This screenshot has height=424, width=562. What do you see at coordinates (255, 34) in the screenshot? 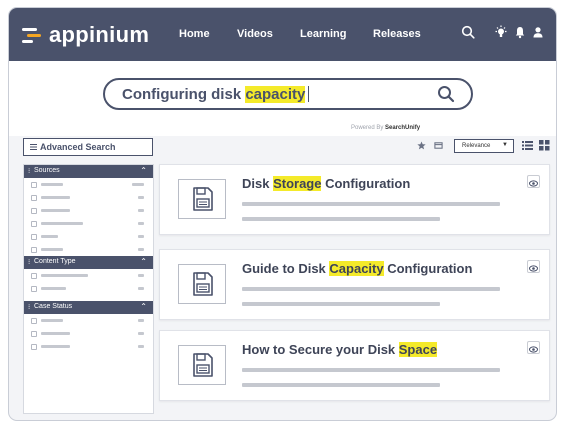
I see `nav-link-videos: Videos` at bounding box center [255, 34].